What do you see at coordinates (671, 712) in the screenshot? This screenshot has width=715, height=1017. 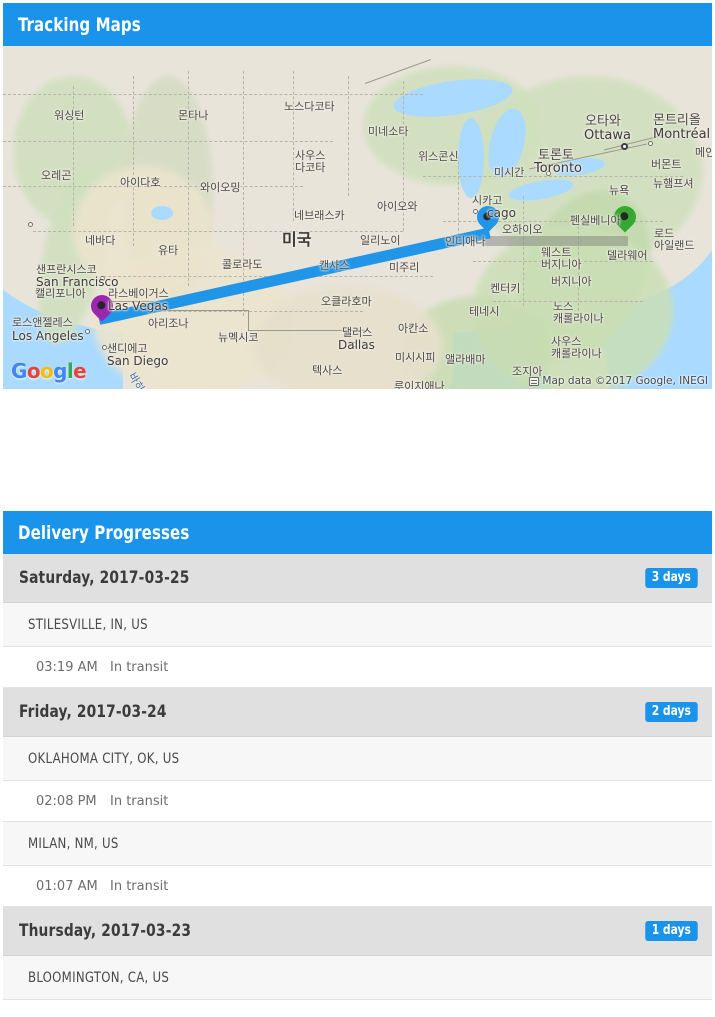 I see `days-badge: 2 days` at bounding box center [671, 712].